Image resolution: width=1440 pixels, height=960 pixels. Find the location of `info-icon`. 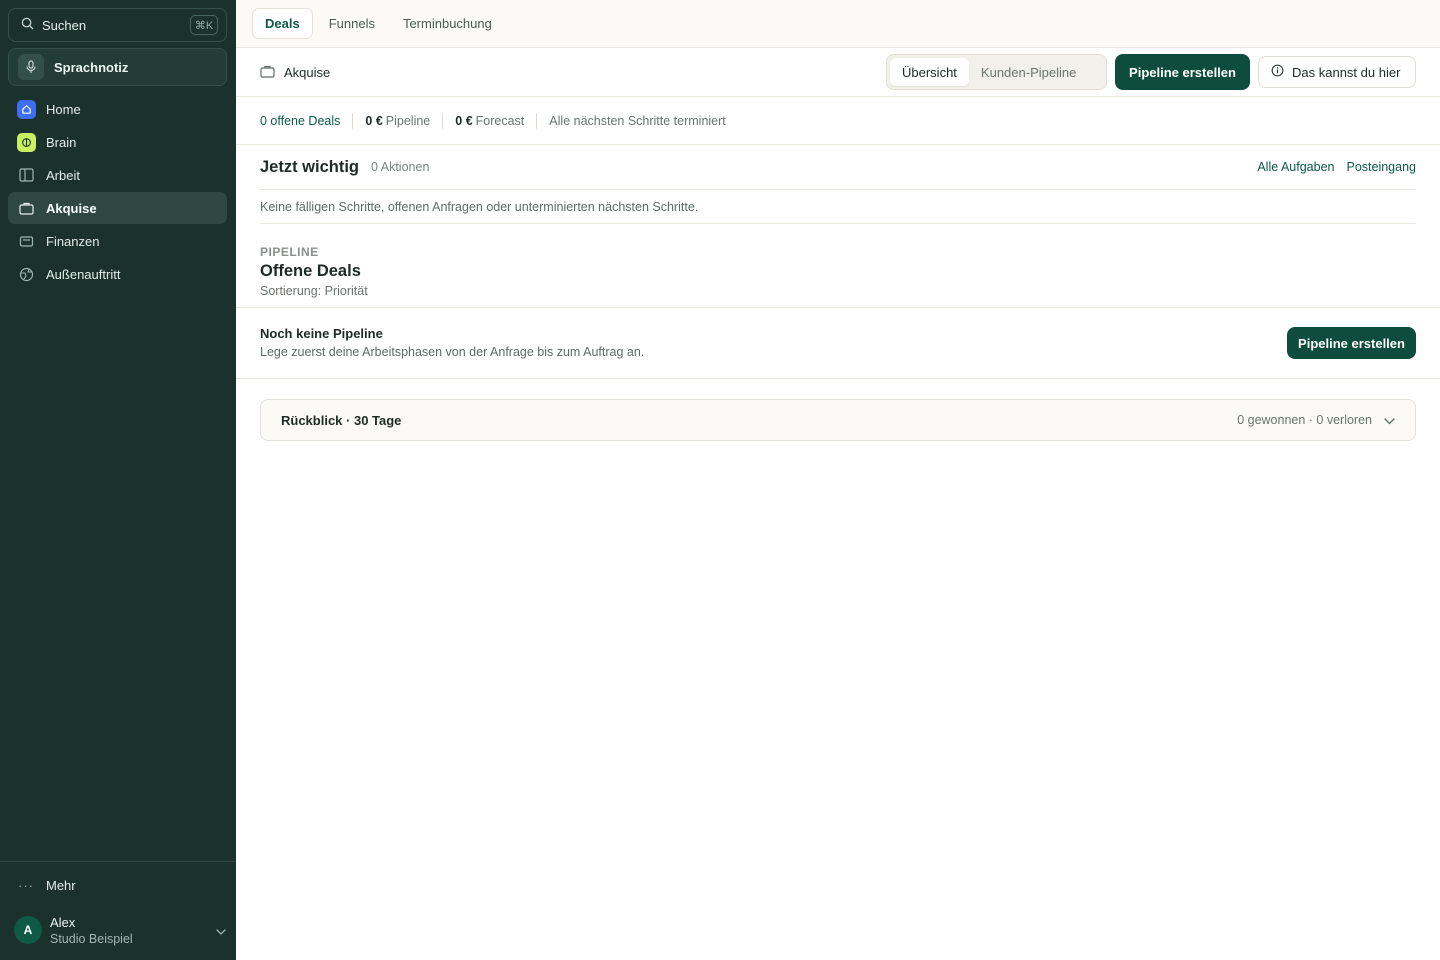

info-icon is located at coordinates (1277, 72).